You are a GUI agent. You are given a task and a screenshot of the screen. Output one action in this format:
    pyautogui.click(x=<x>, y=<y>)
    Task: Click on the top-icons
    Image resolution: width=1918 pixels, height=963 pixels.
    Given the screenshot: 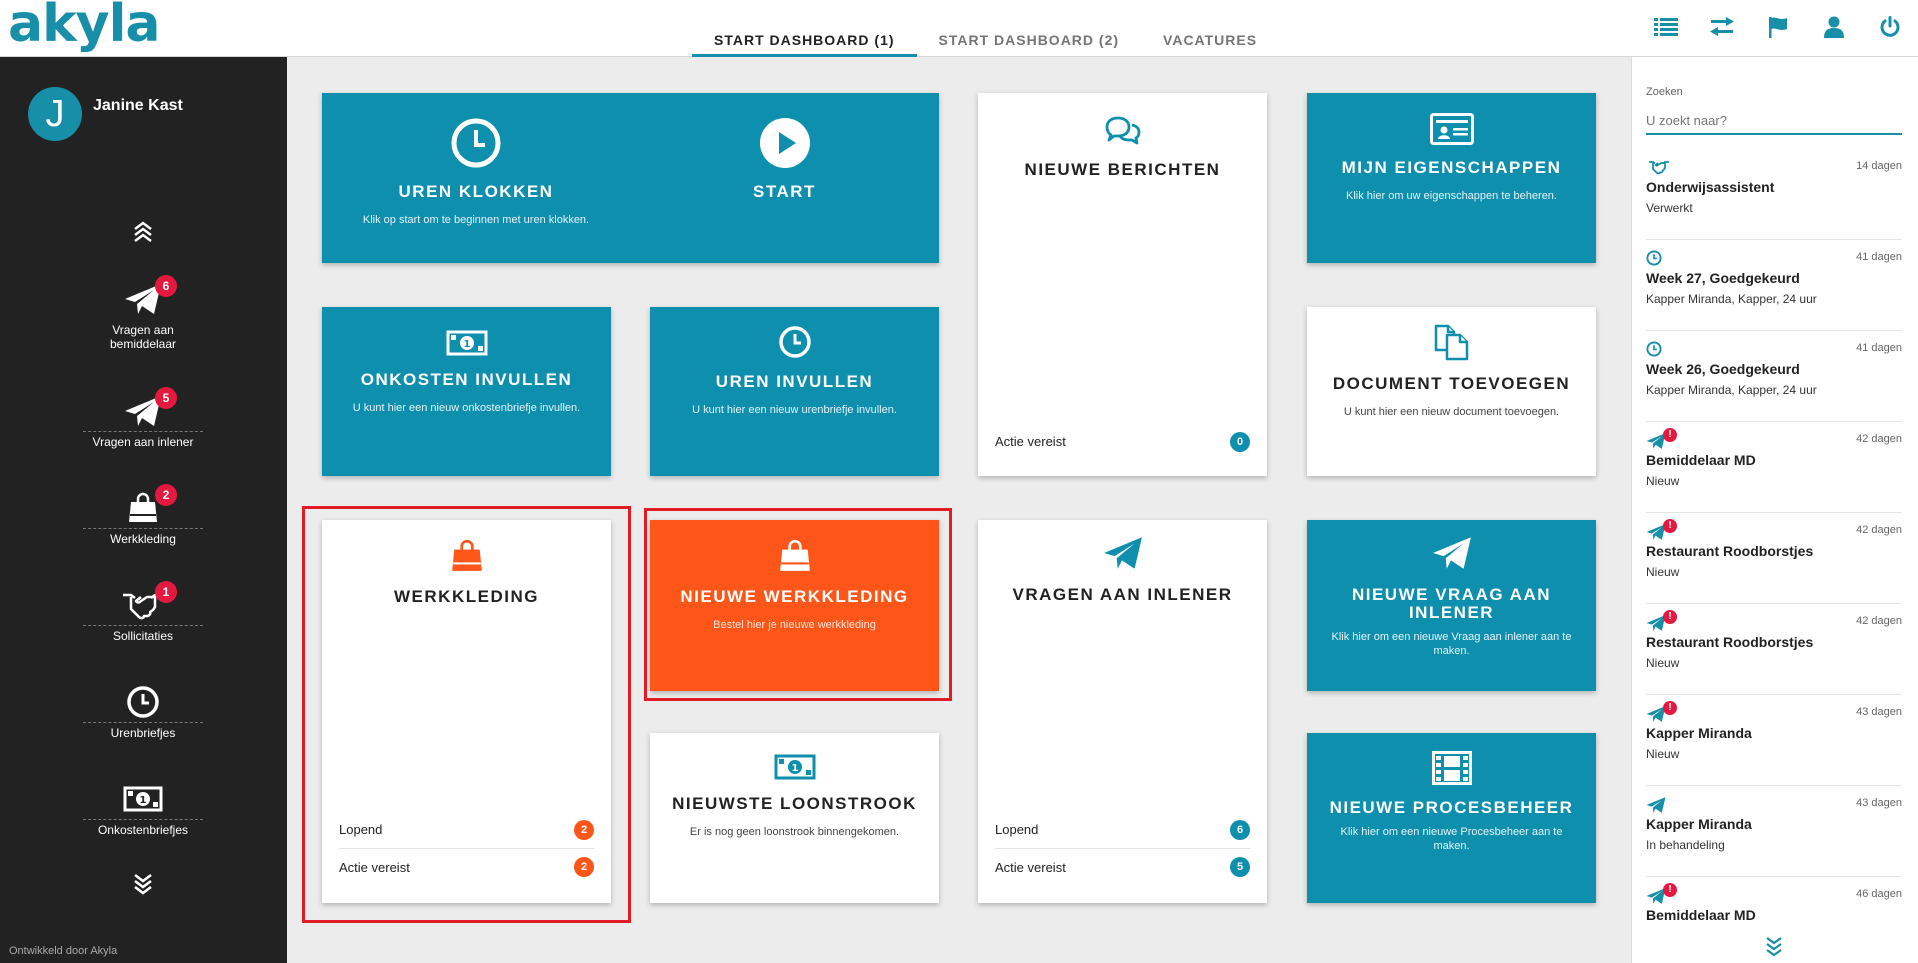 What is the action you would take?
    pyautogui.click(x=1778, y=27)
    